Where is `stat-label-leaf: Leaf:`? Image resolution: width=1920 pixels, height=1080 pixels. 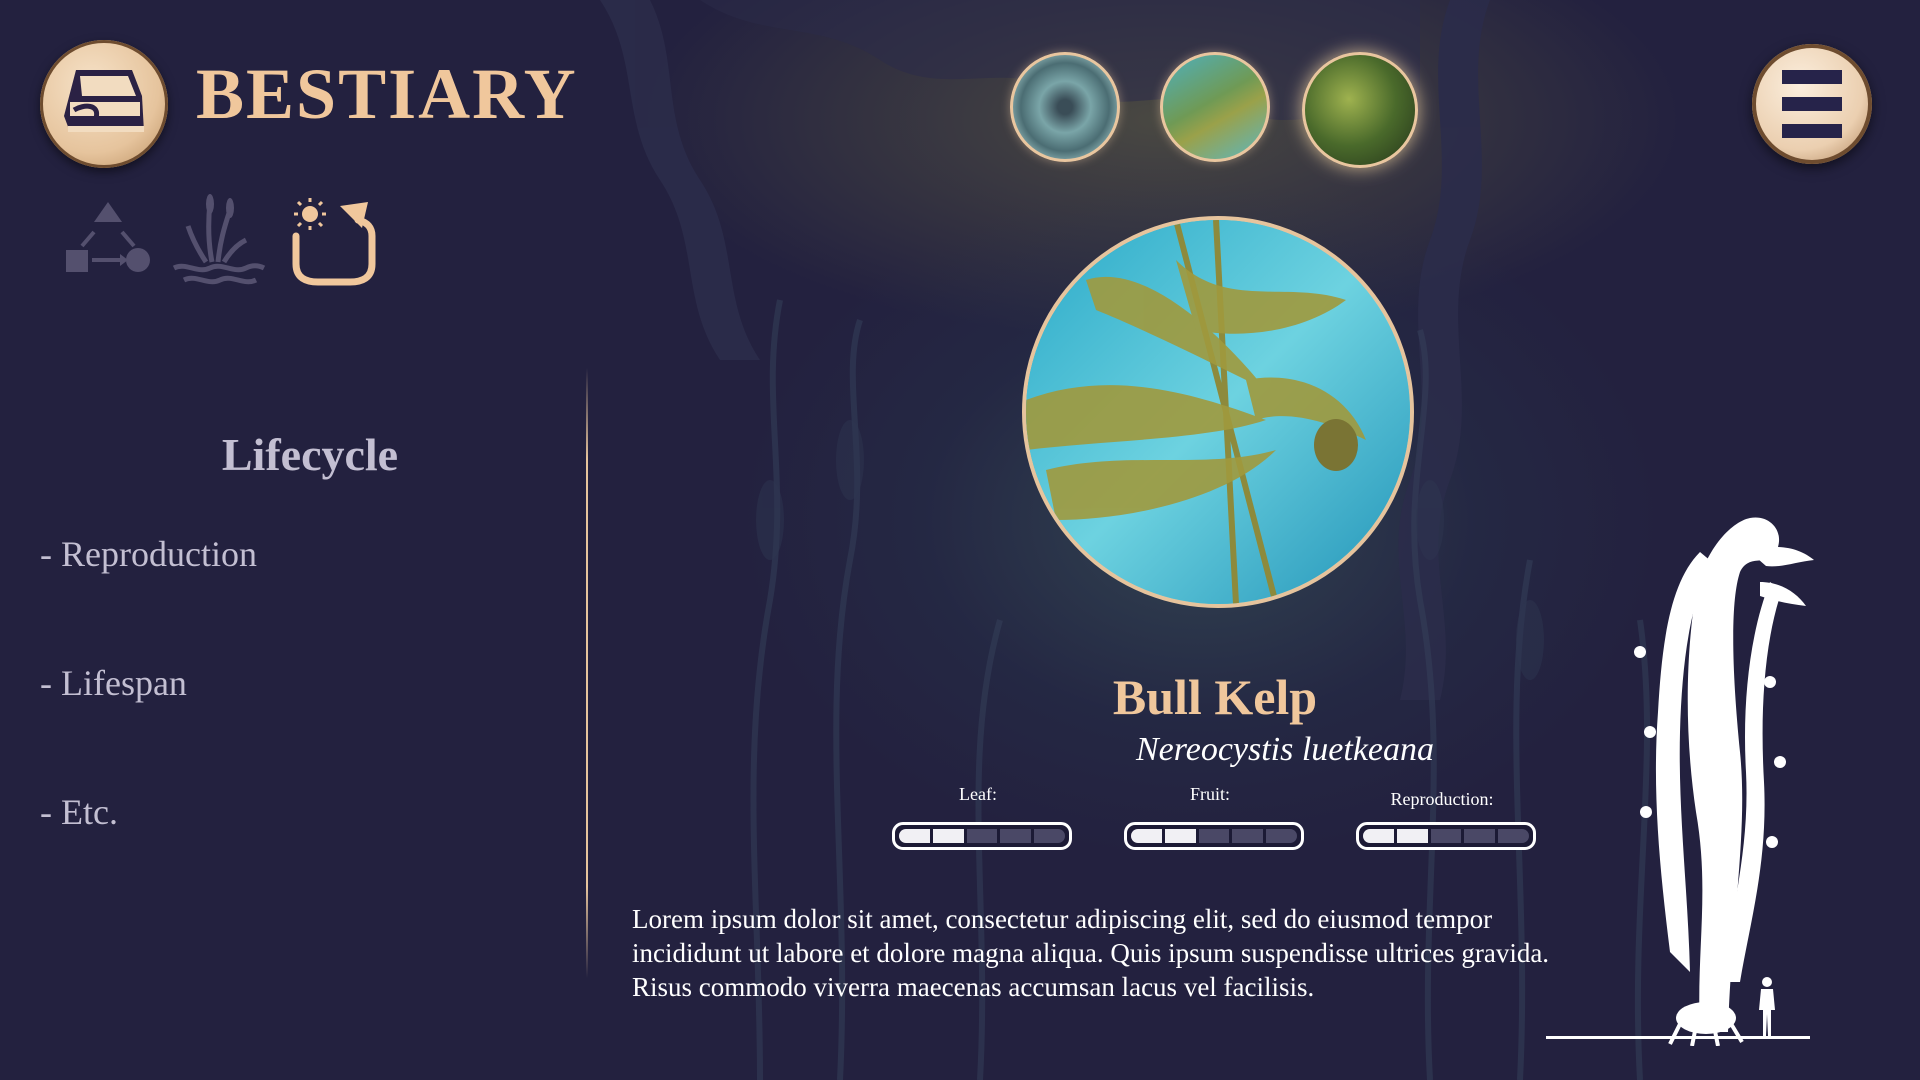
stat-label-leaf: Leaf: is located at coordinates (978, 794).